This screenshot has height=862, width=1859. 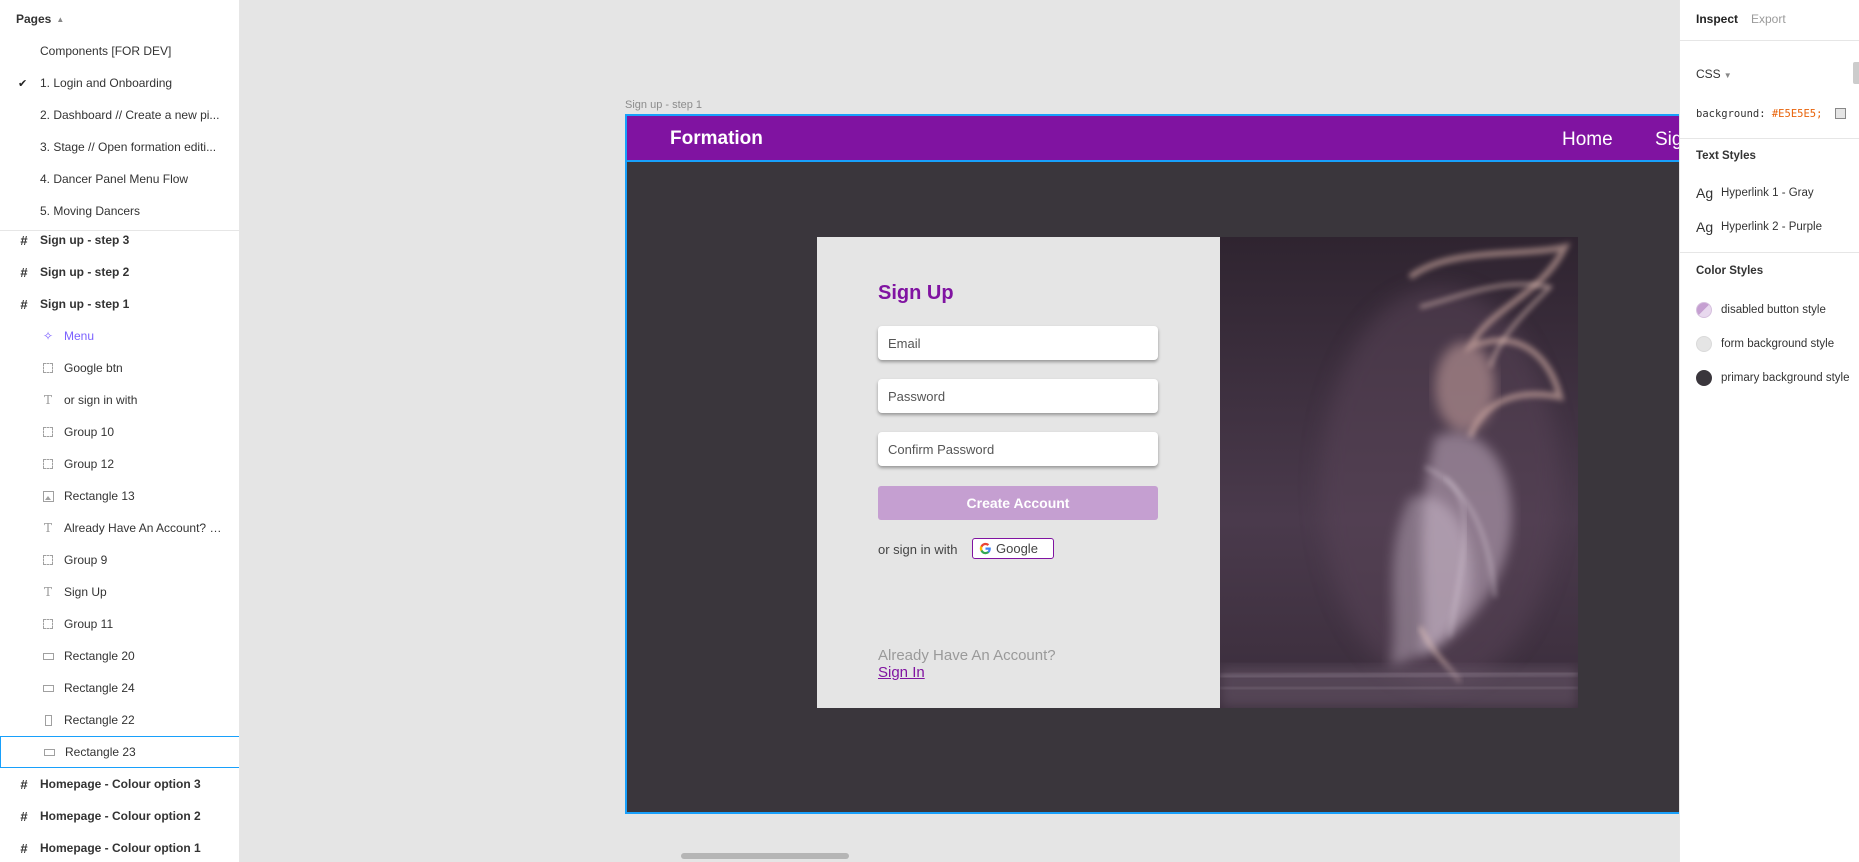 I want to click on collapse-handle, so click(x=1856, y=73).